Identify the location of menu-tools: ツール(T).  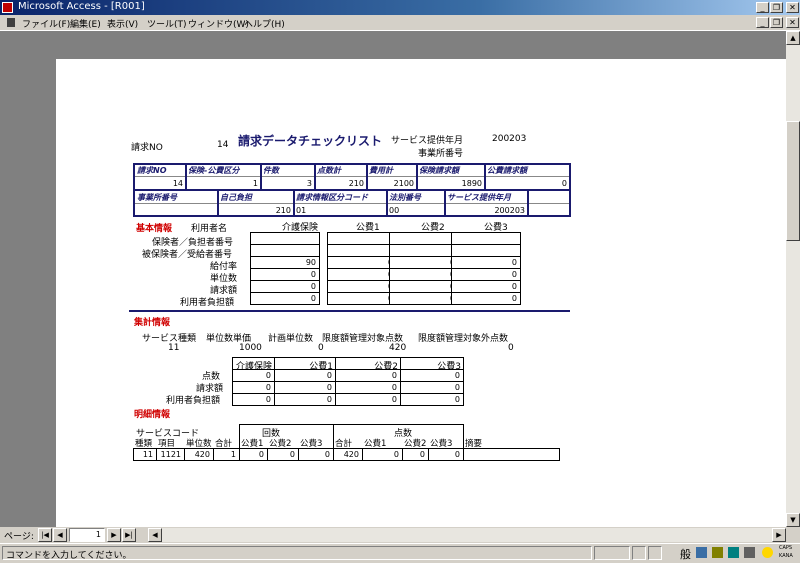
(167, 23).